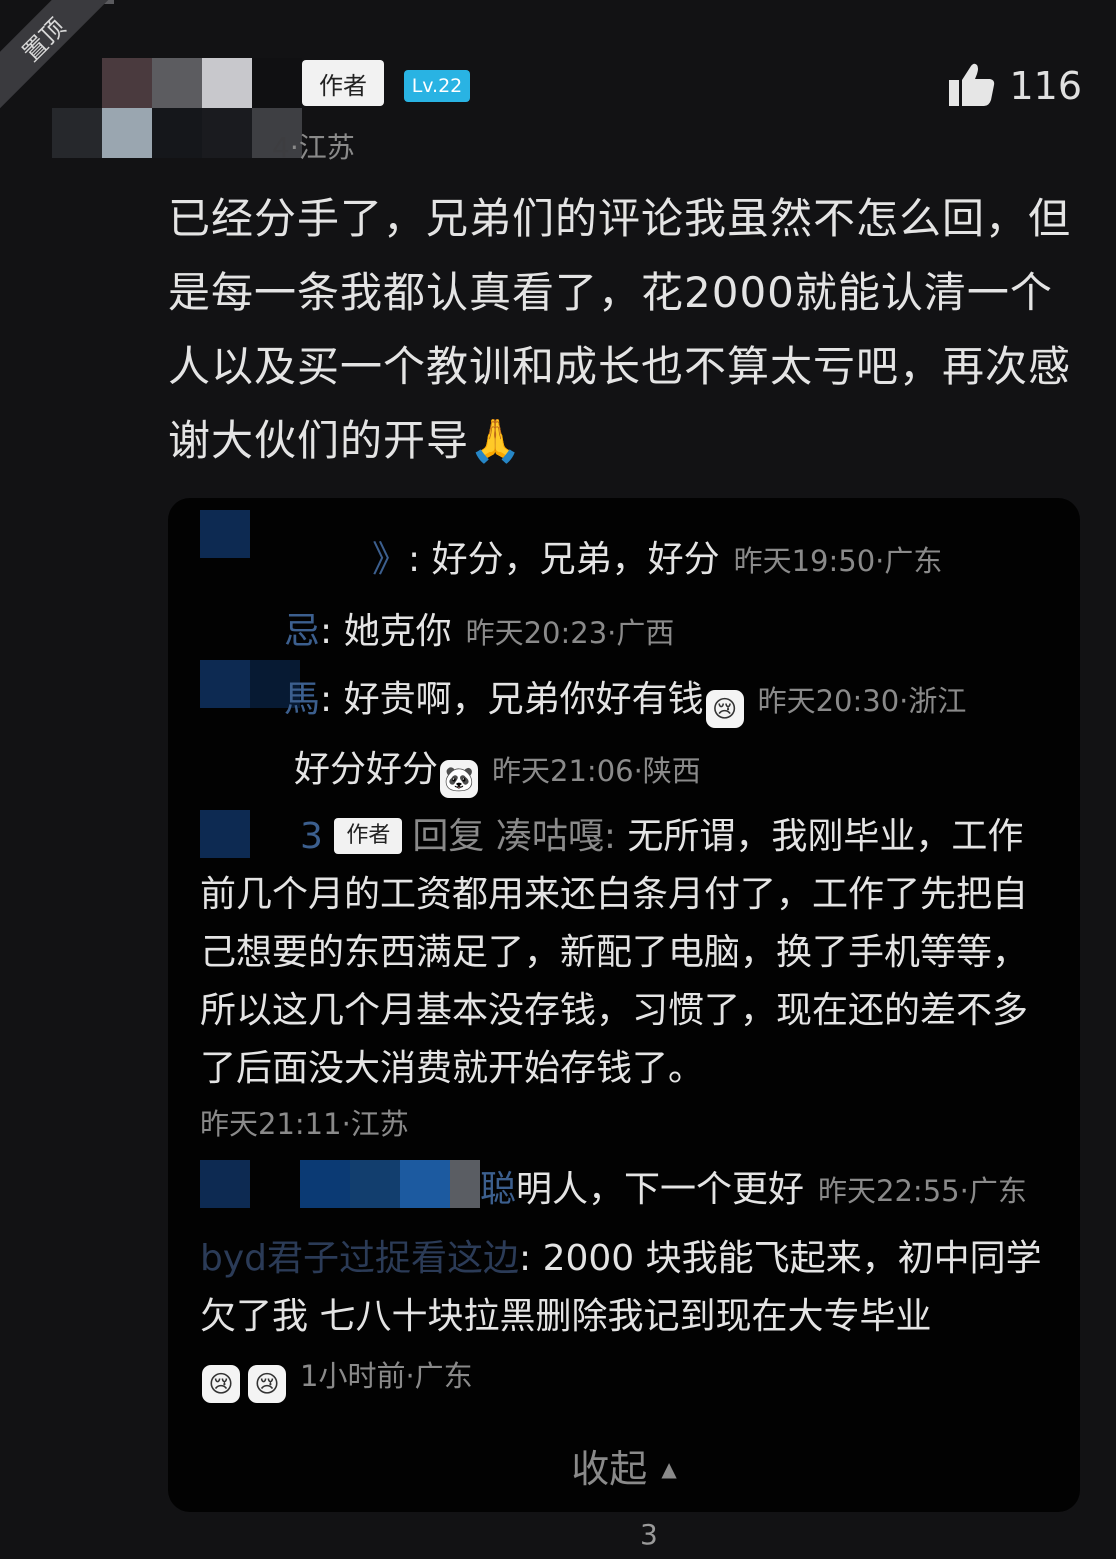 The height and width of the screenshot is (1559, 1116). I want to click on reply-time: 1小时前·广东, so click(386, 1376).